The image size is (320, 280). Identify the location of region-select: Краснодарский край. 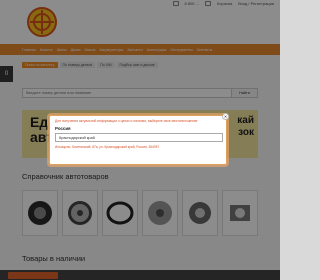
(139, 137).